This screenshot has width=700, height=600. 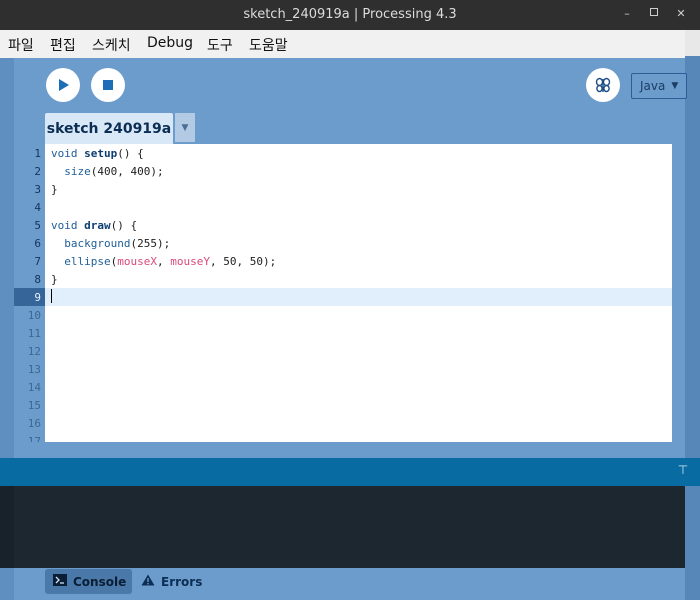 I want to click on console-body-edge, so click(x=7, y=527).